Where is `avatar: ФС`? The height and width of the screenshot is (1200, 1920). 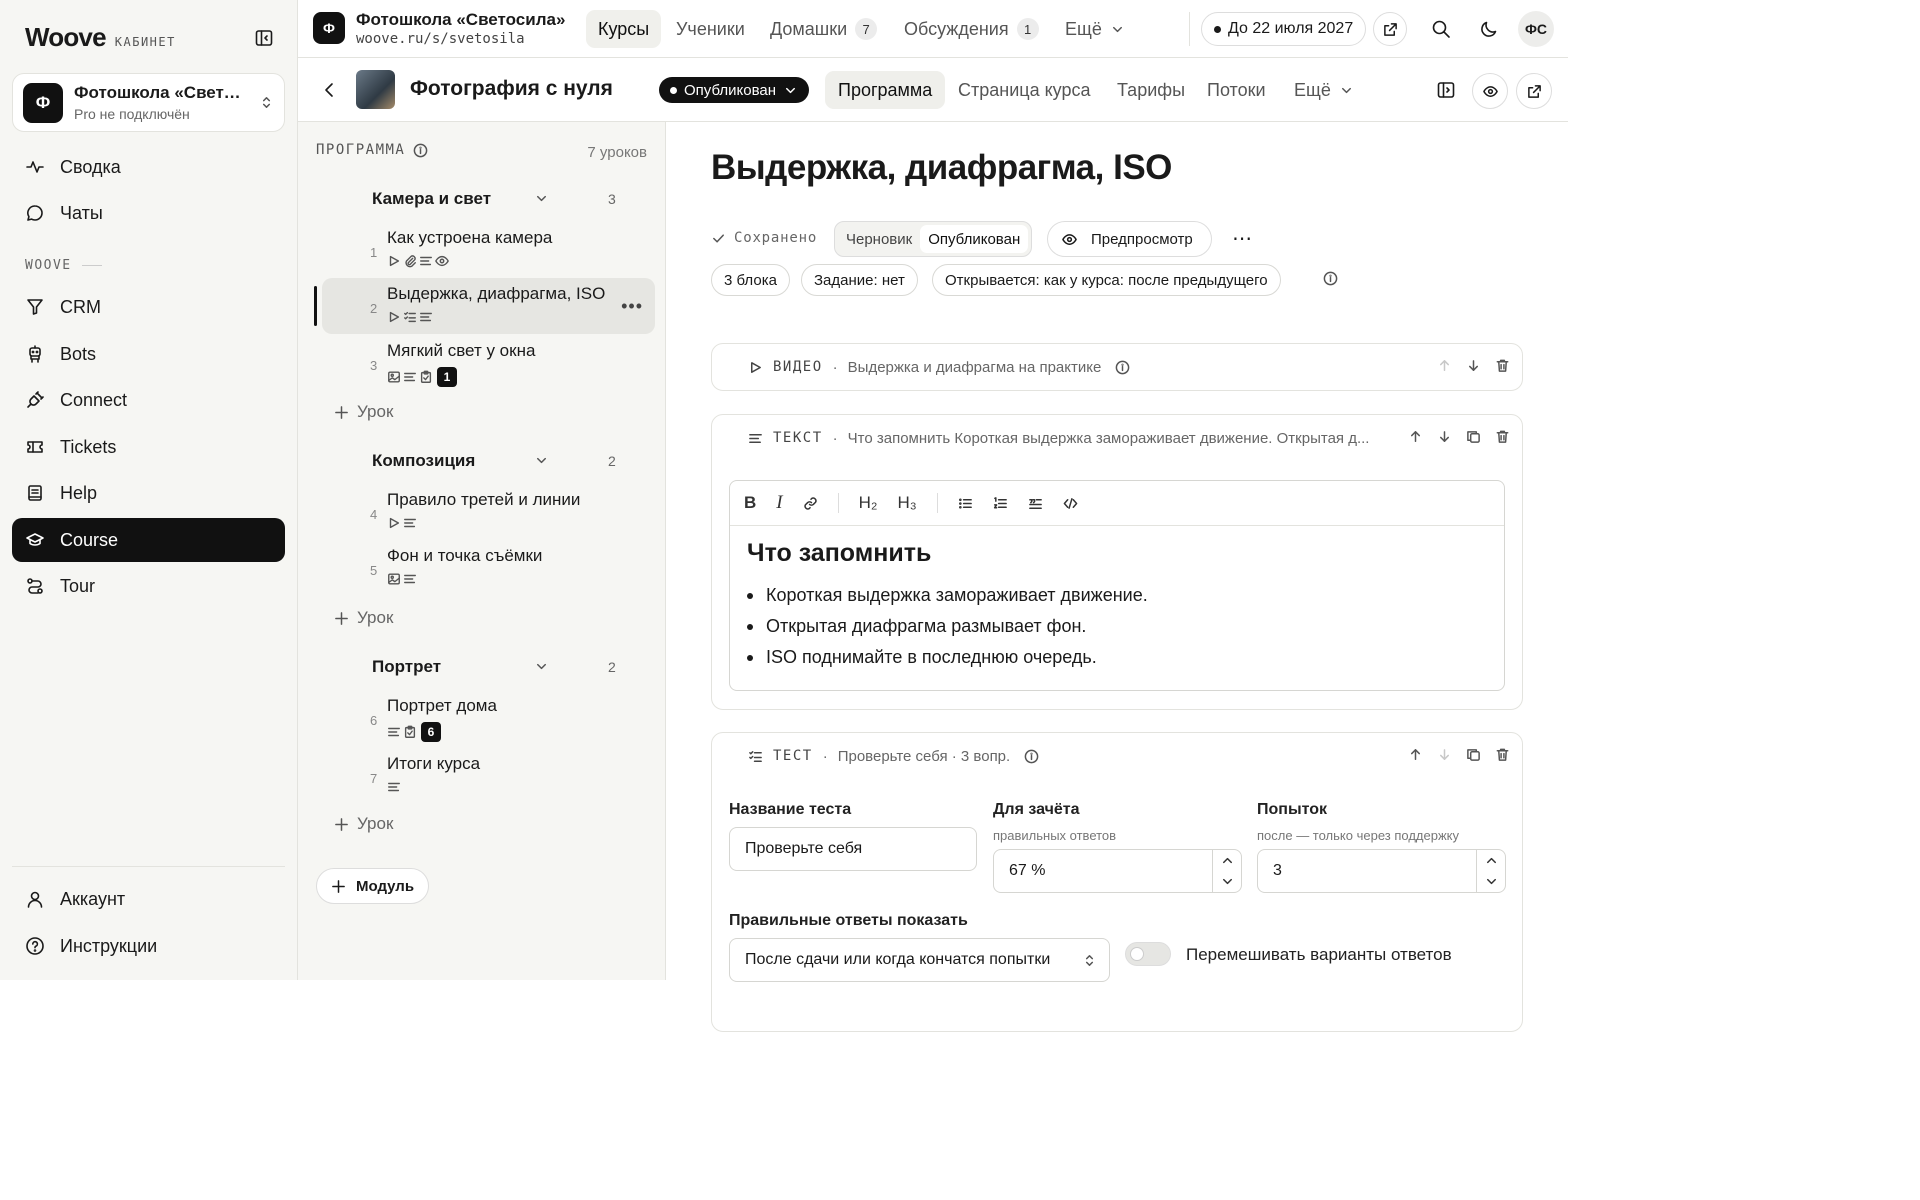 avatar: ФС is located at coordinates (1536, 29).